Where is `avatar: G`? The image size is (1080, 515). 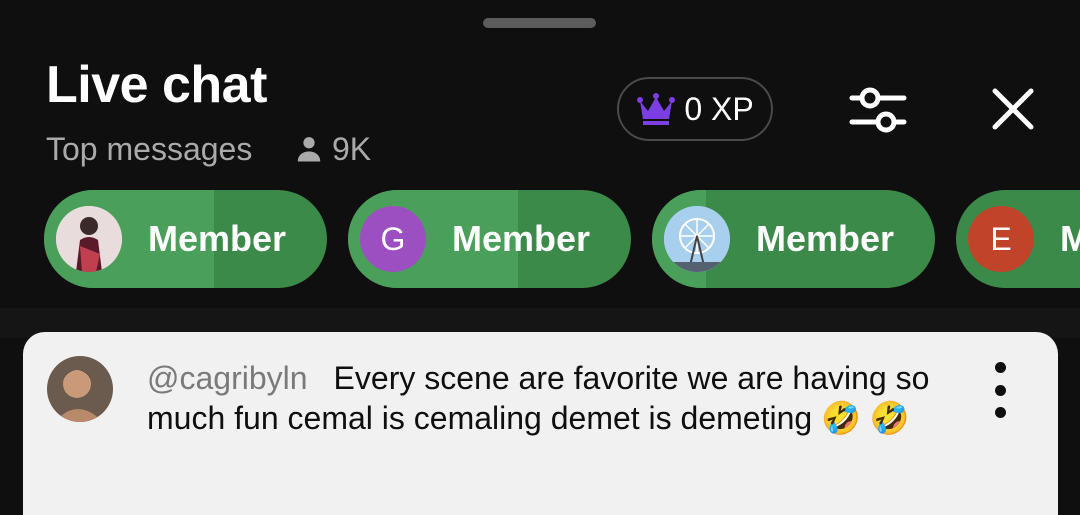 avatar: G is located at coordinates (393, 239).